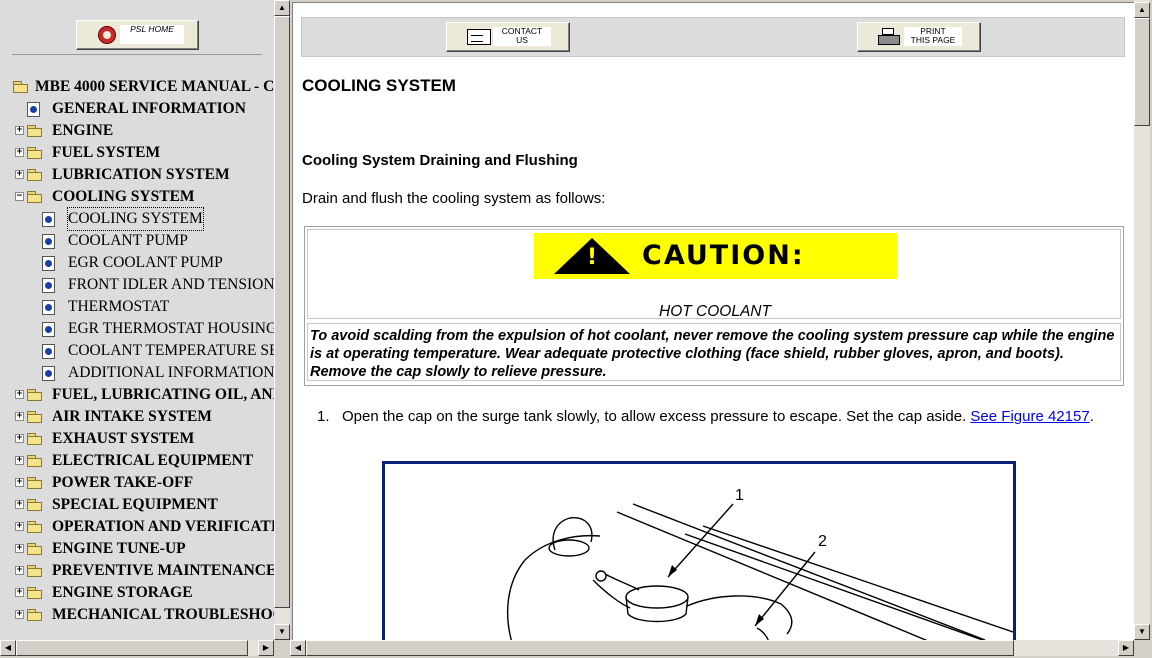  Describe the element at coordinates (171, 350) in the screenshot. I see `tree-item-label: COOLANT TEMPERATURE SENSOR` at that location.